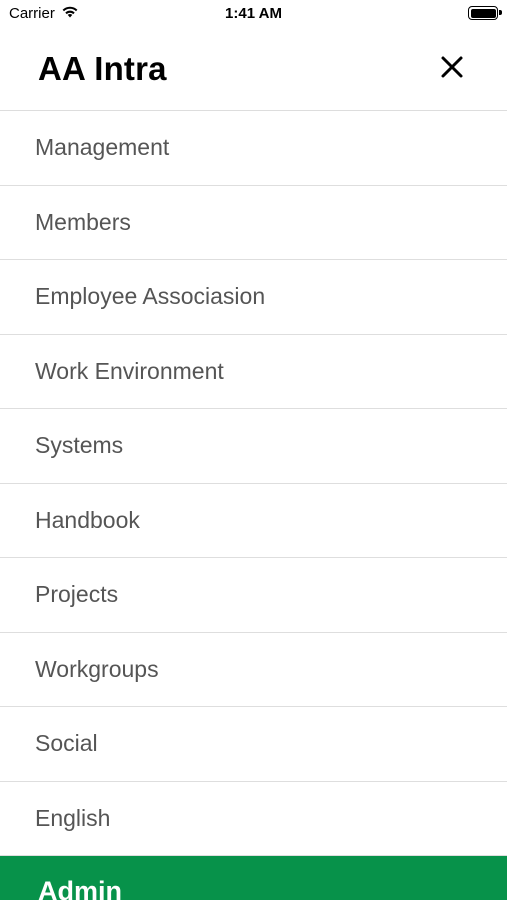 This screenshot has width=507, height=900. Describe the element at coordinates (66, 743) in the screenshot. I see `menu-item-label: Social` at that location.